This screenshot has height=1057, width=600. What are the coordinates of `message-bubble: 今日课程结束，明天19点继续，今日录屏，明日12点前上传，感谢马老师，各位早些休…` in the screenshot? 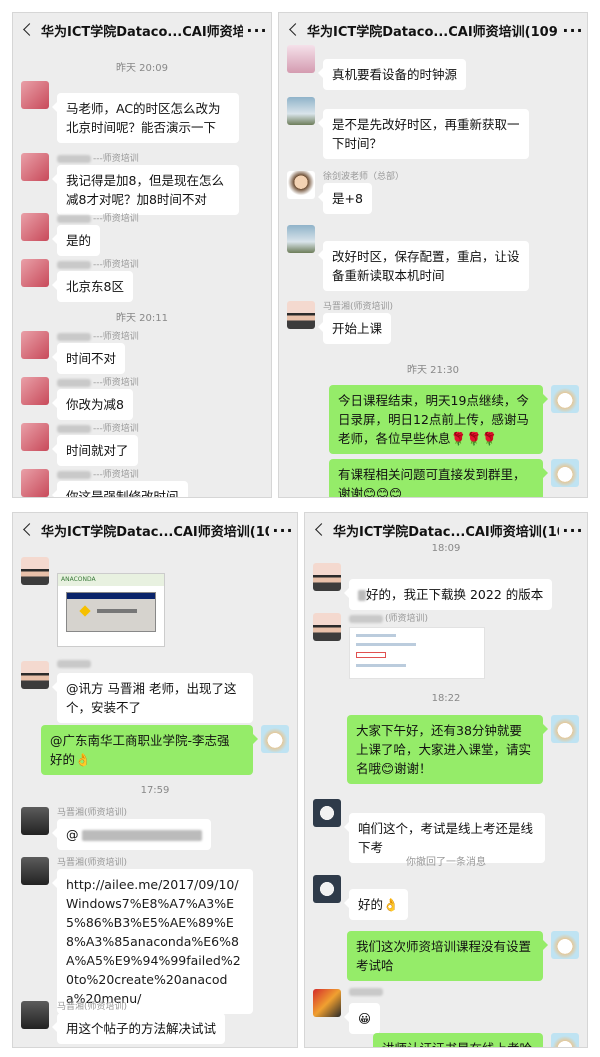 It's located at (438, 419).